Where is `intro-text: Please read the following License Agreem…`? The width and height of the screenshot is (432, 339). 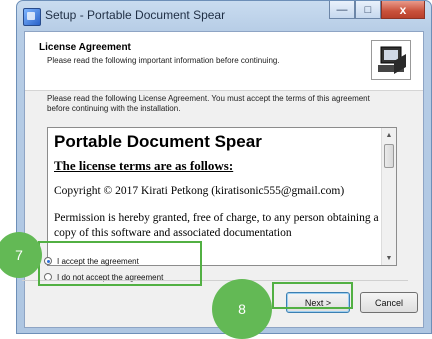
intro-text: Please read the following License Agreem… is located at coordinates (208, 103).